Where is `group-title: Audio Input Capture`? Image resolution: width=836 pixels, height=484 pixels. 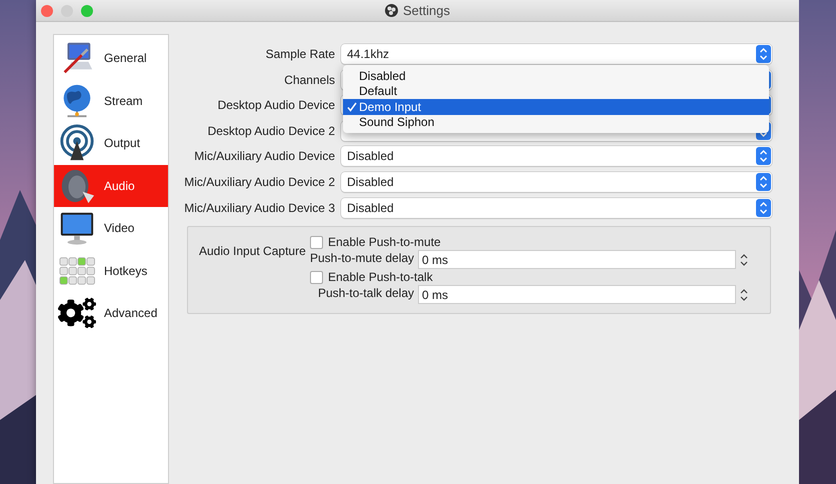 group-title: Audio Input Capture is located at coordinates (253, 251).